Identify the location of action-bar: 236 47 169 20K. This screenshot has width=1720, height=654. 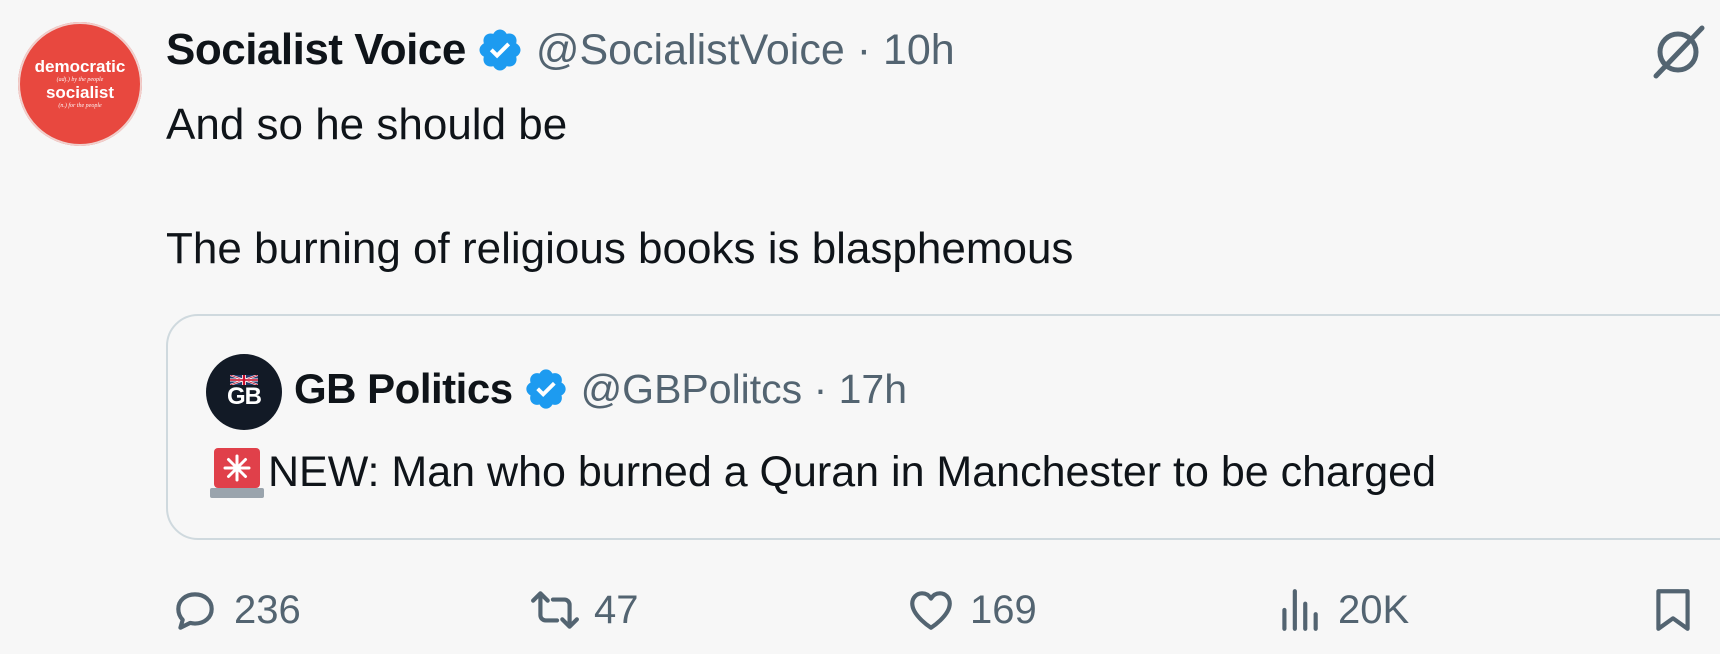
(936, 610).